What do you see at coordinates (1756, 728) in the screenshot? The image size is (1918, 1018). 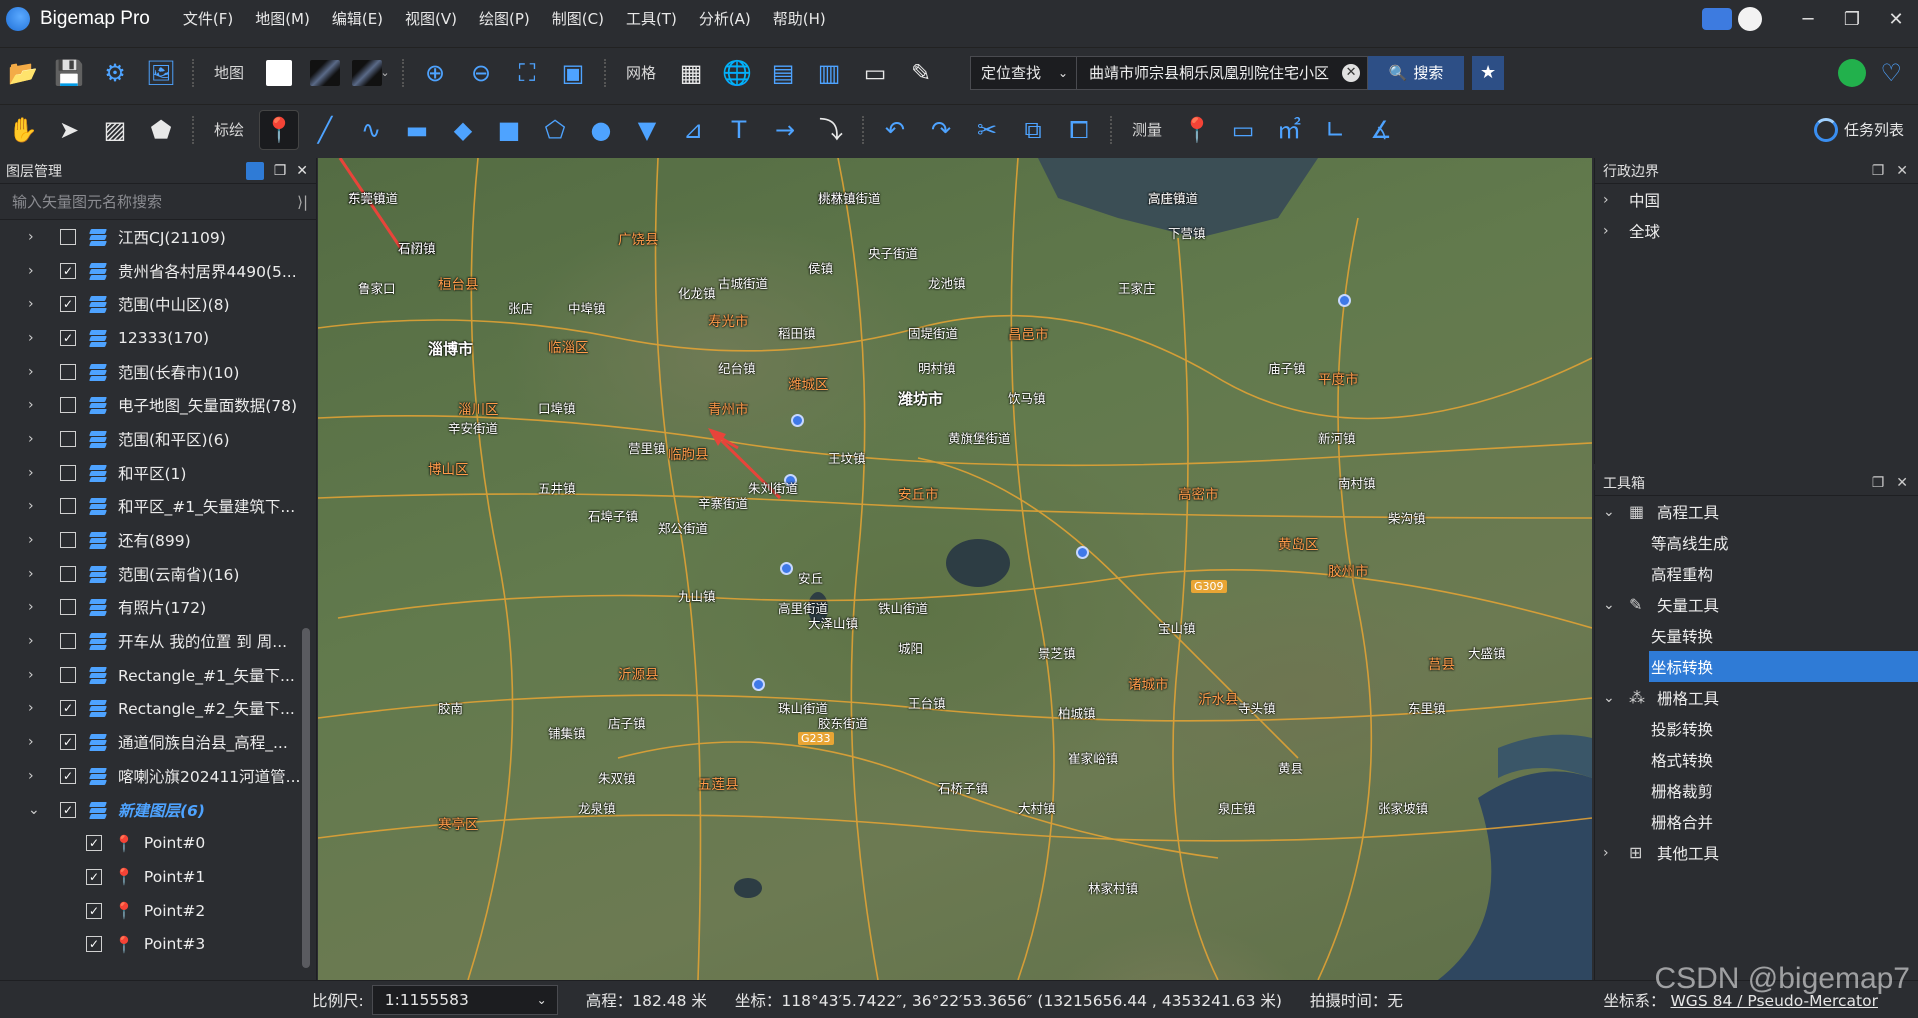 I see `toolbox-item: 投影转换` at bounding box center [1756, 728].